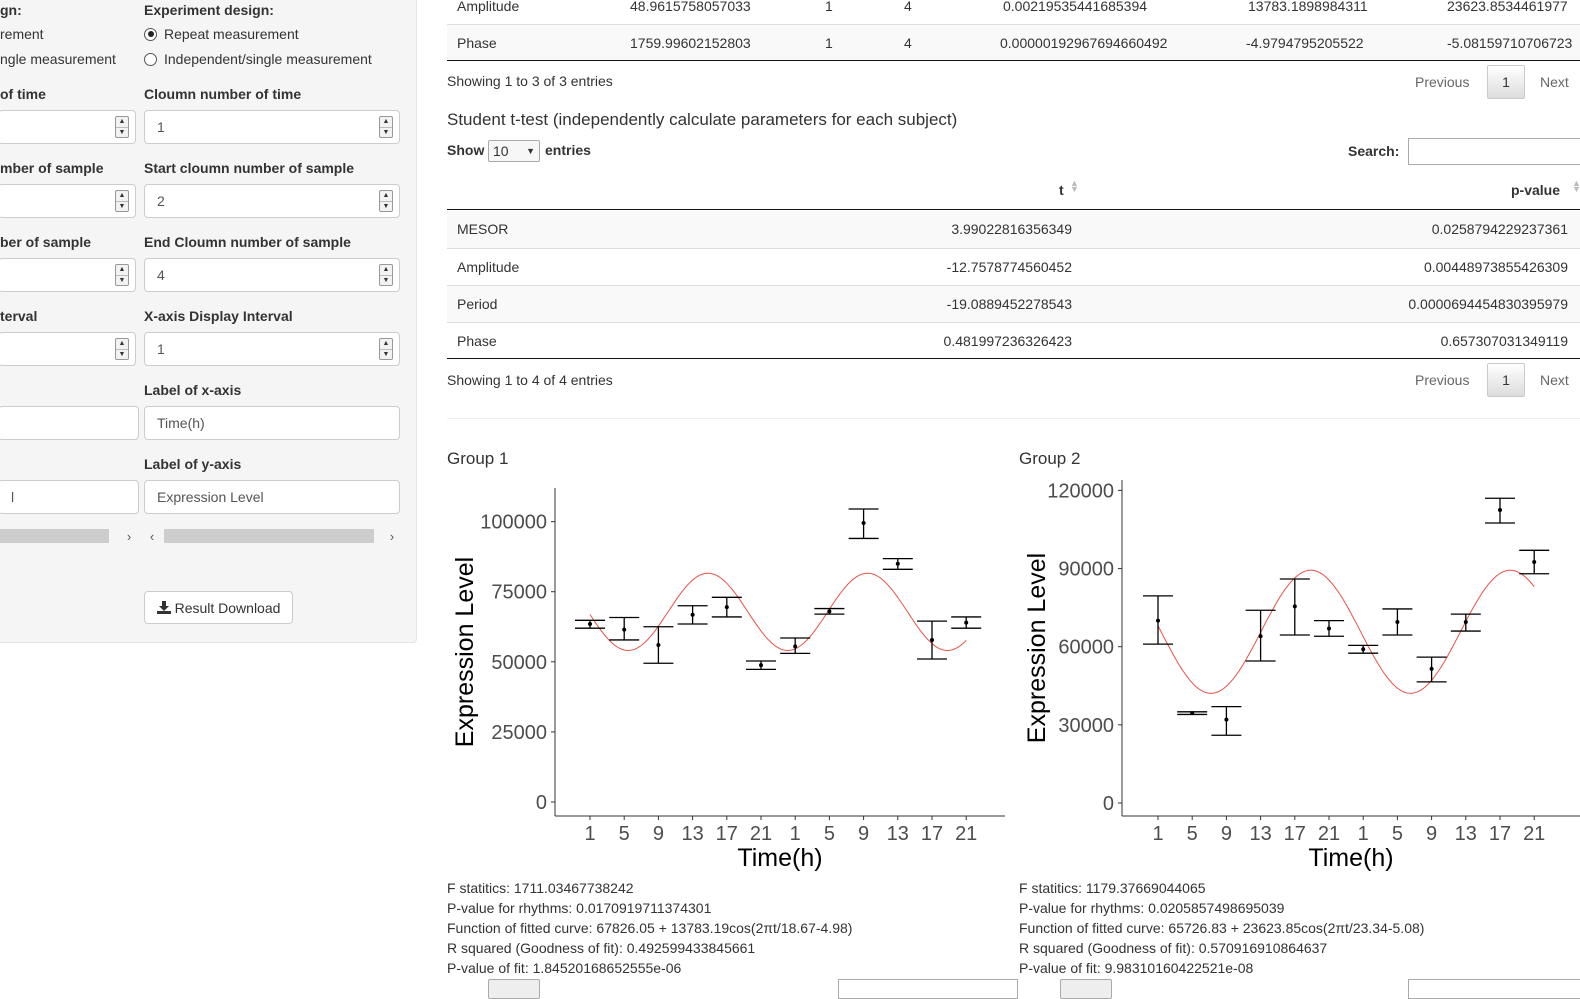  Describe the element at coordinates (1013, 418) in the screenshot. I see `divider` at that location.